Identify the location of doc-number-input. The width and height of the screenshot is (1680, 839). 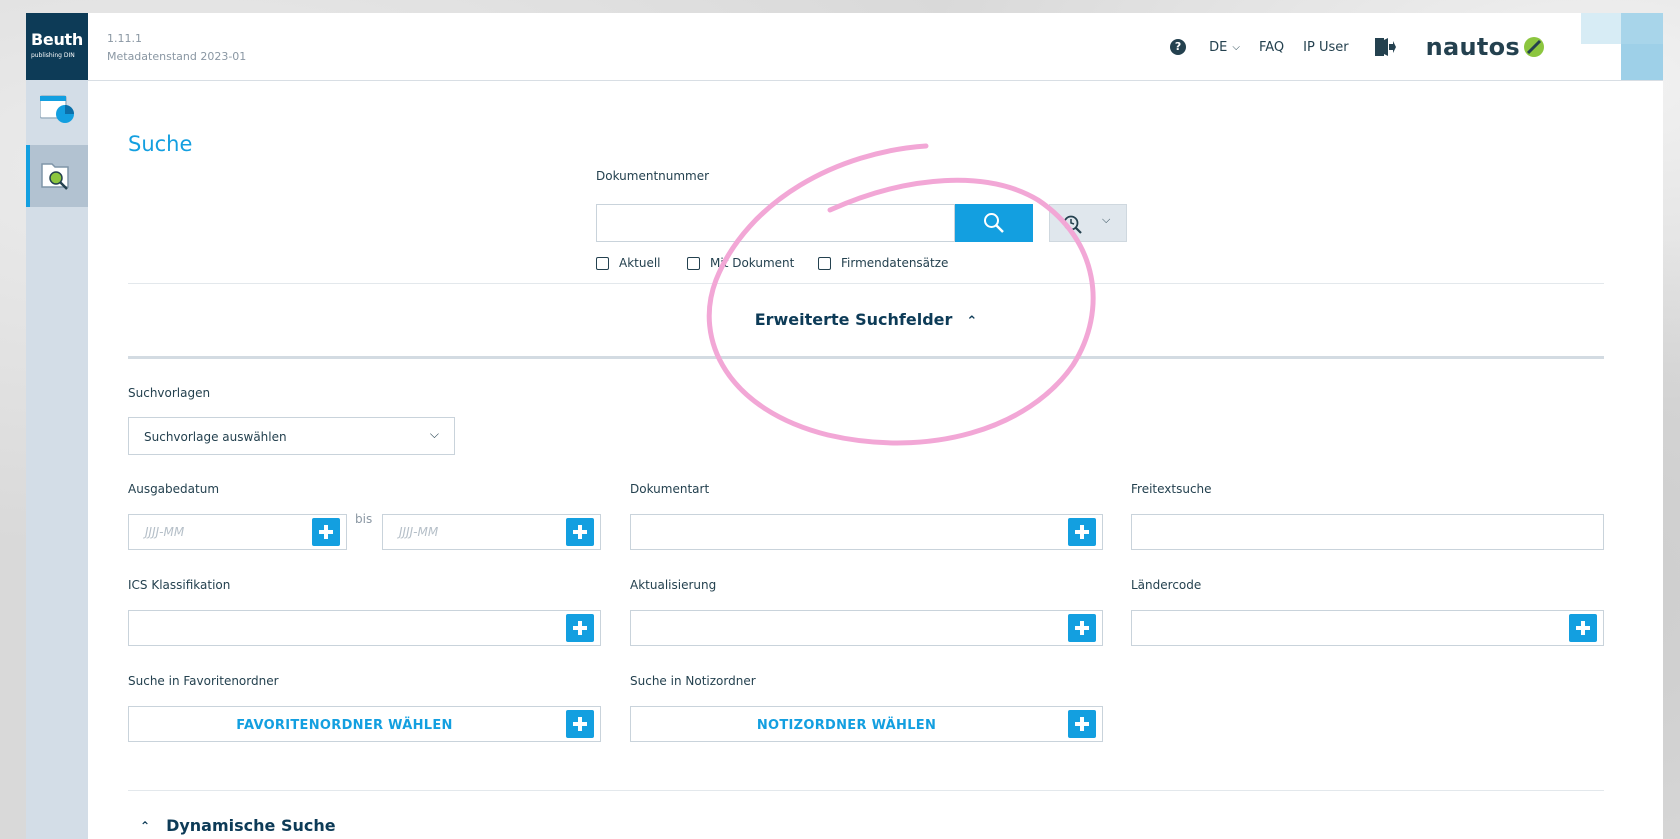
(775, 223).